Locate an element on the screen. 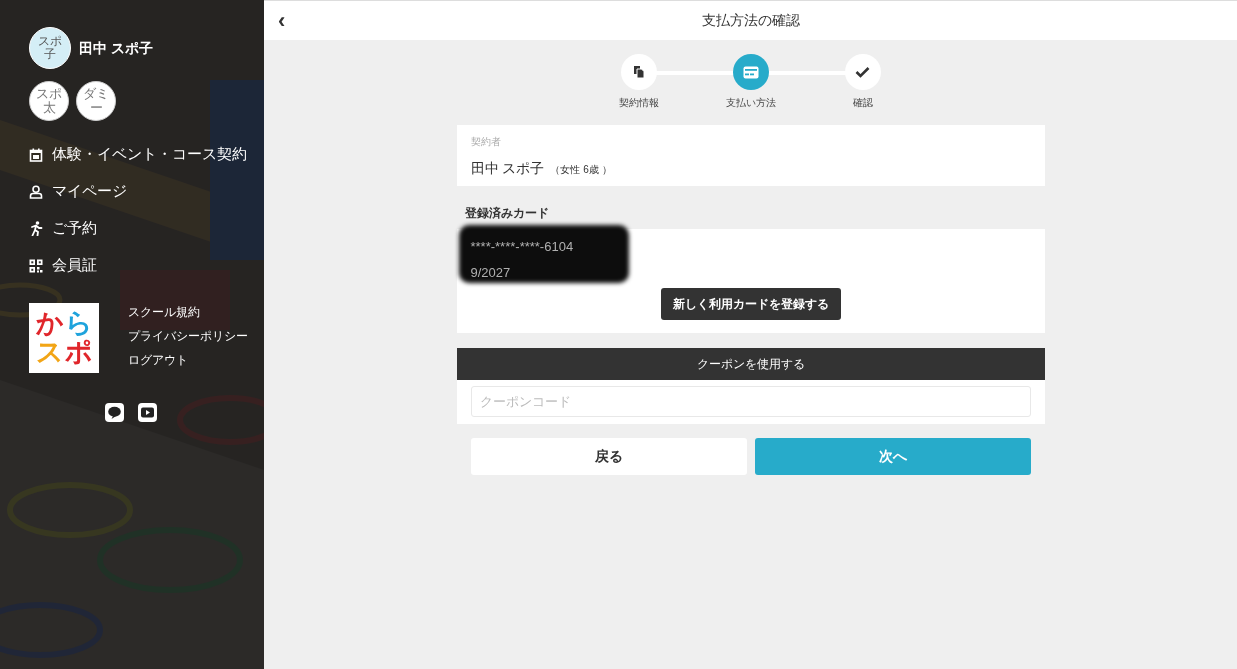 The height and width of the screenshot is (669, 1237). back-button: ‹ is located at coordinates (282, 20).